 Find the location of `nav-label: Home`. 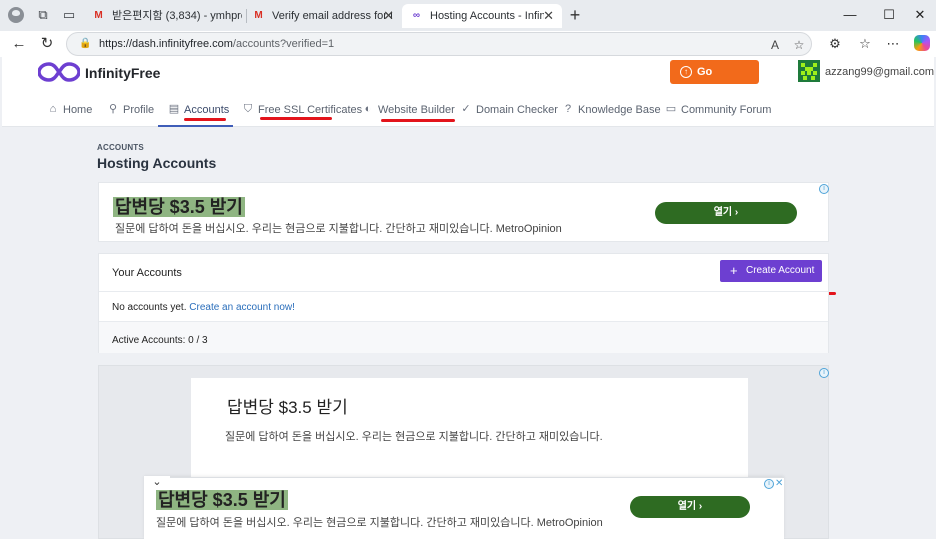

nav-label: Home is located at coordinates (78, 110).